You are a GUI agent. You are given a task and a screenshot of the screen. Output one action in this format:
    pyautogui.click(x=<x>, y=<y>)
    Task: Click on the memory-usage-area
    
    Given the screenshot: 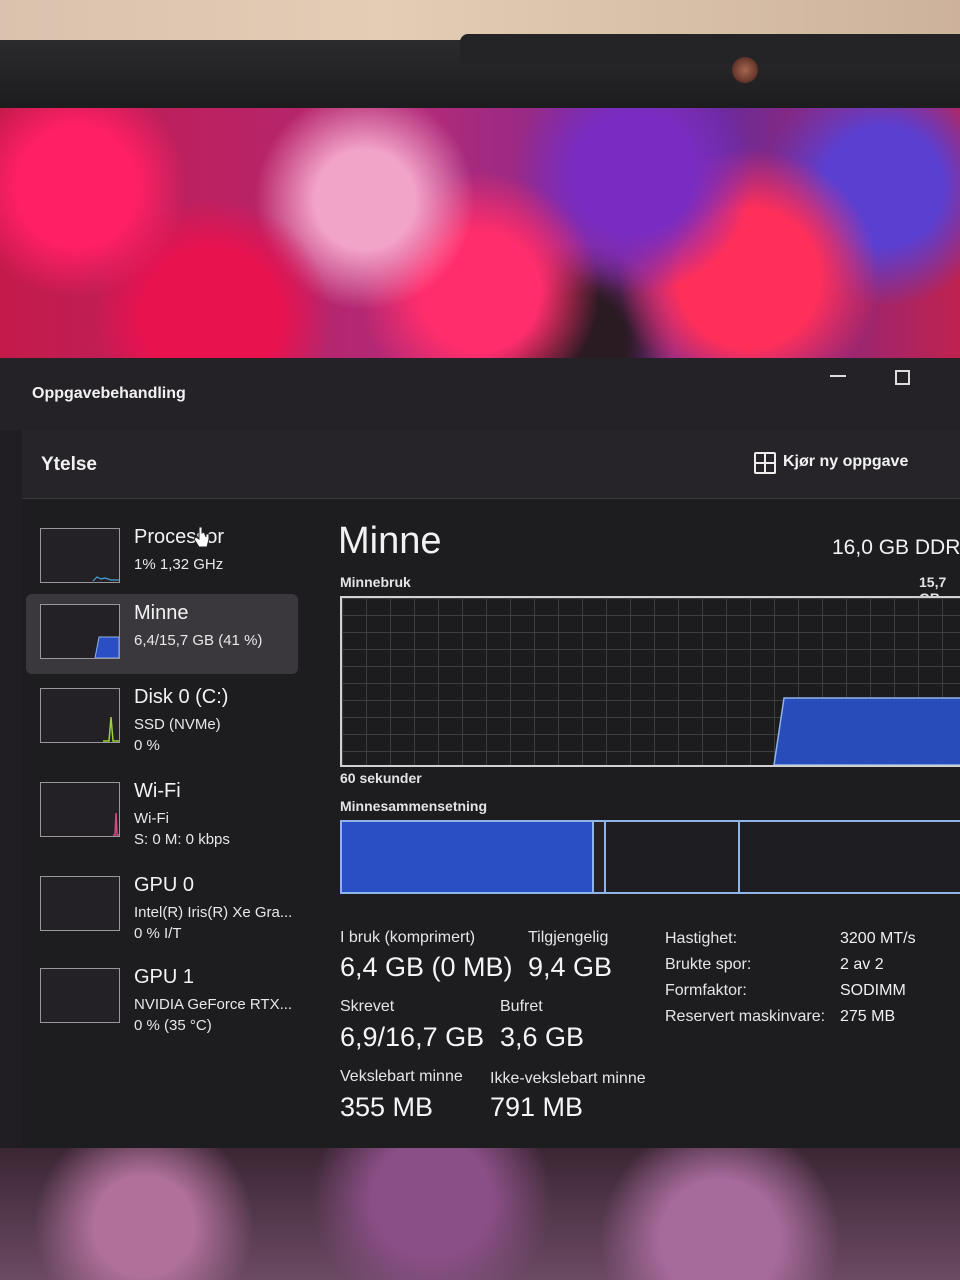 What is the action you would take?
    pyautogui.click(x=866, y=731)
    